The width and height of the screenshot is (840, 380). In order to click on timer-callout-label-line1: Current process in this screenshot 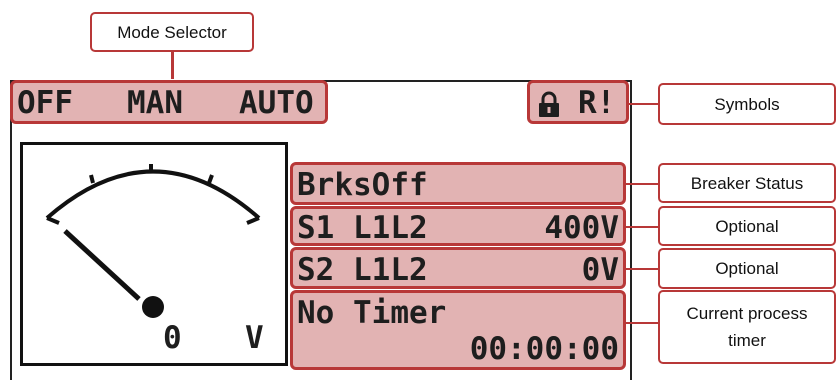, I will do `click(747, 313)`.